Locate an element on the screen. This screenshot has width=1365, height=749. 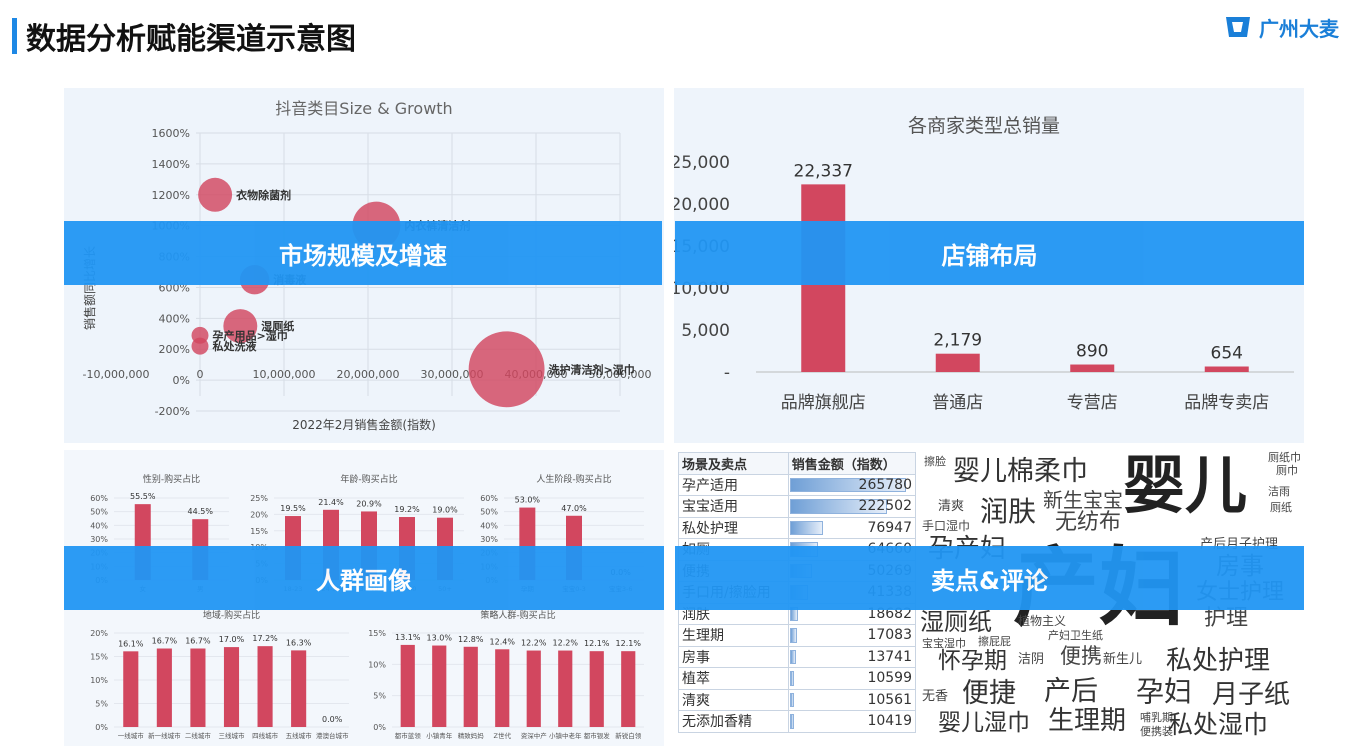
store-category-label: 专营店 is located at coordinates (1092, 403).